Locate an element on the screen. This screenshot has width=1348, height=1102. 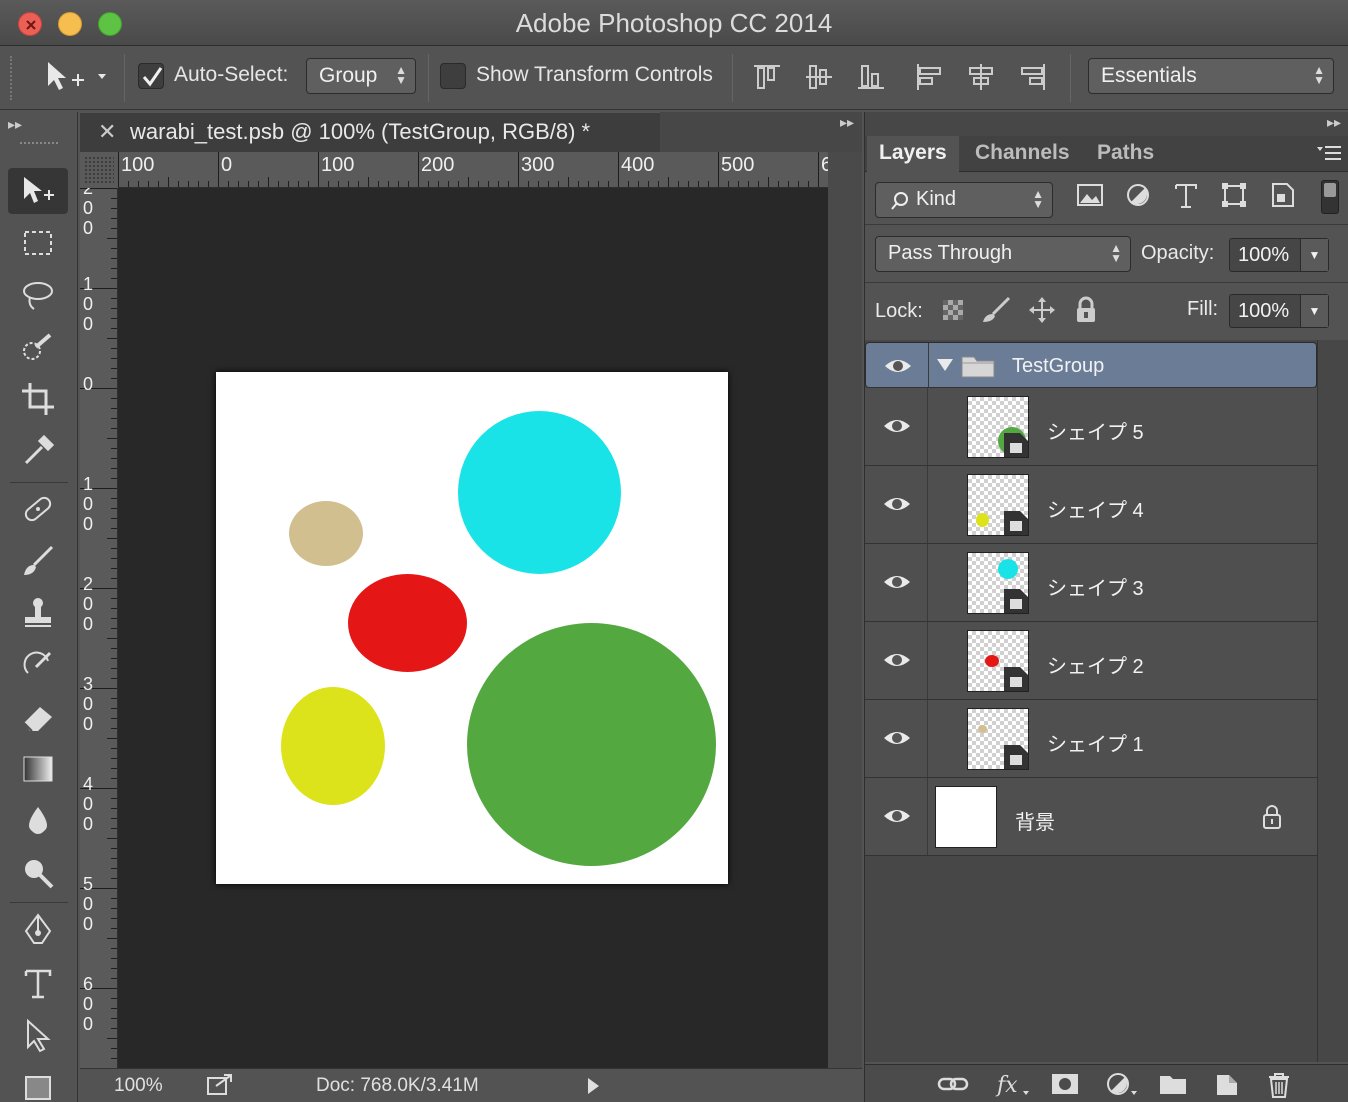
lock-image-pixels-button is located at coordinates (996, 310).